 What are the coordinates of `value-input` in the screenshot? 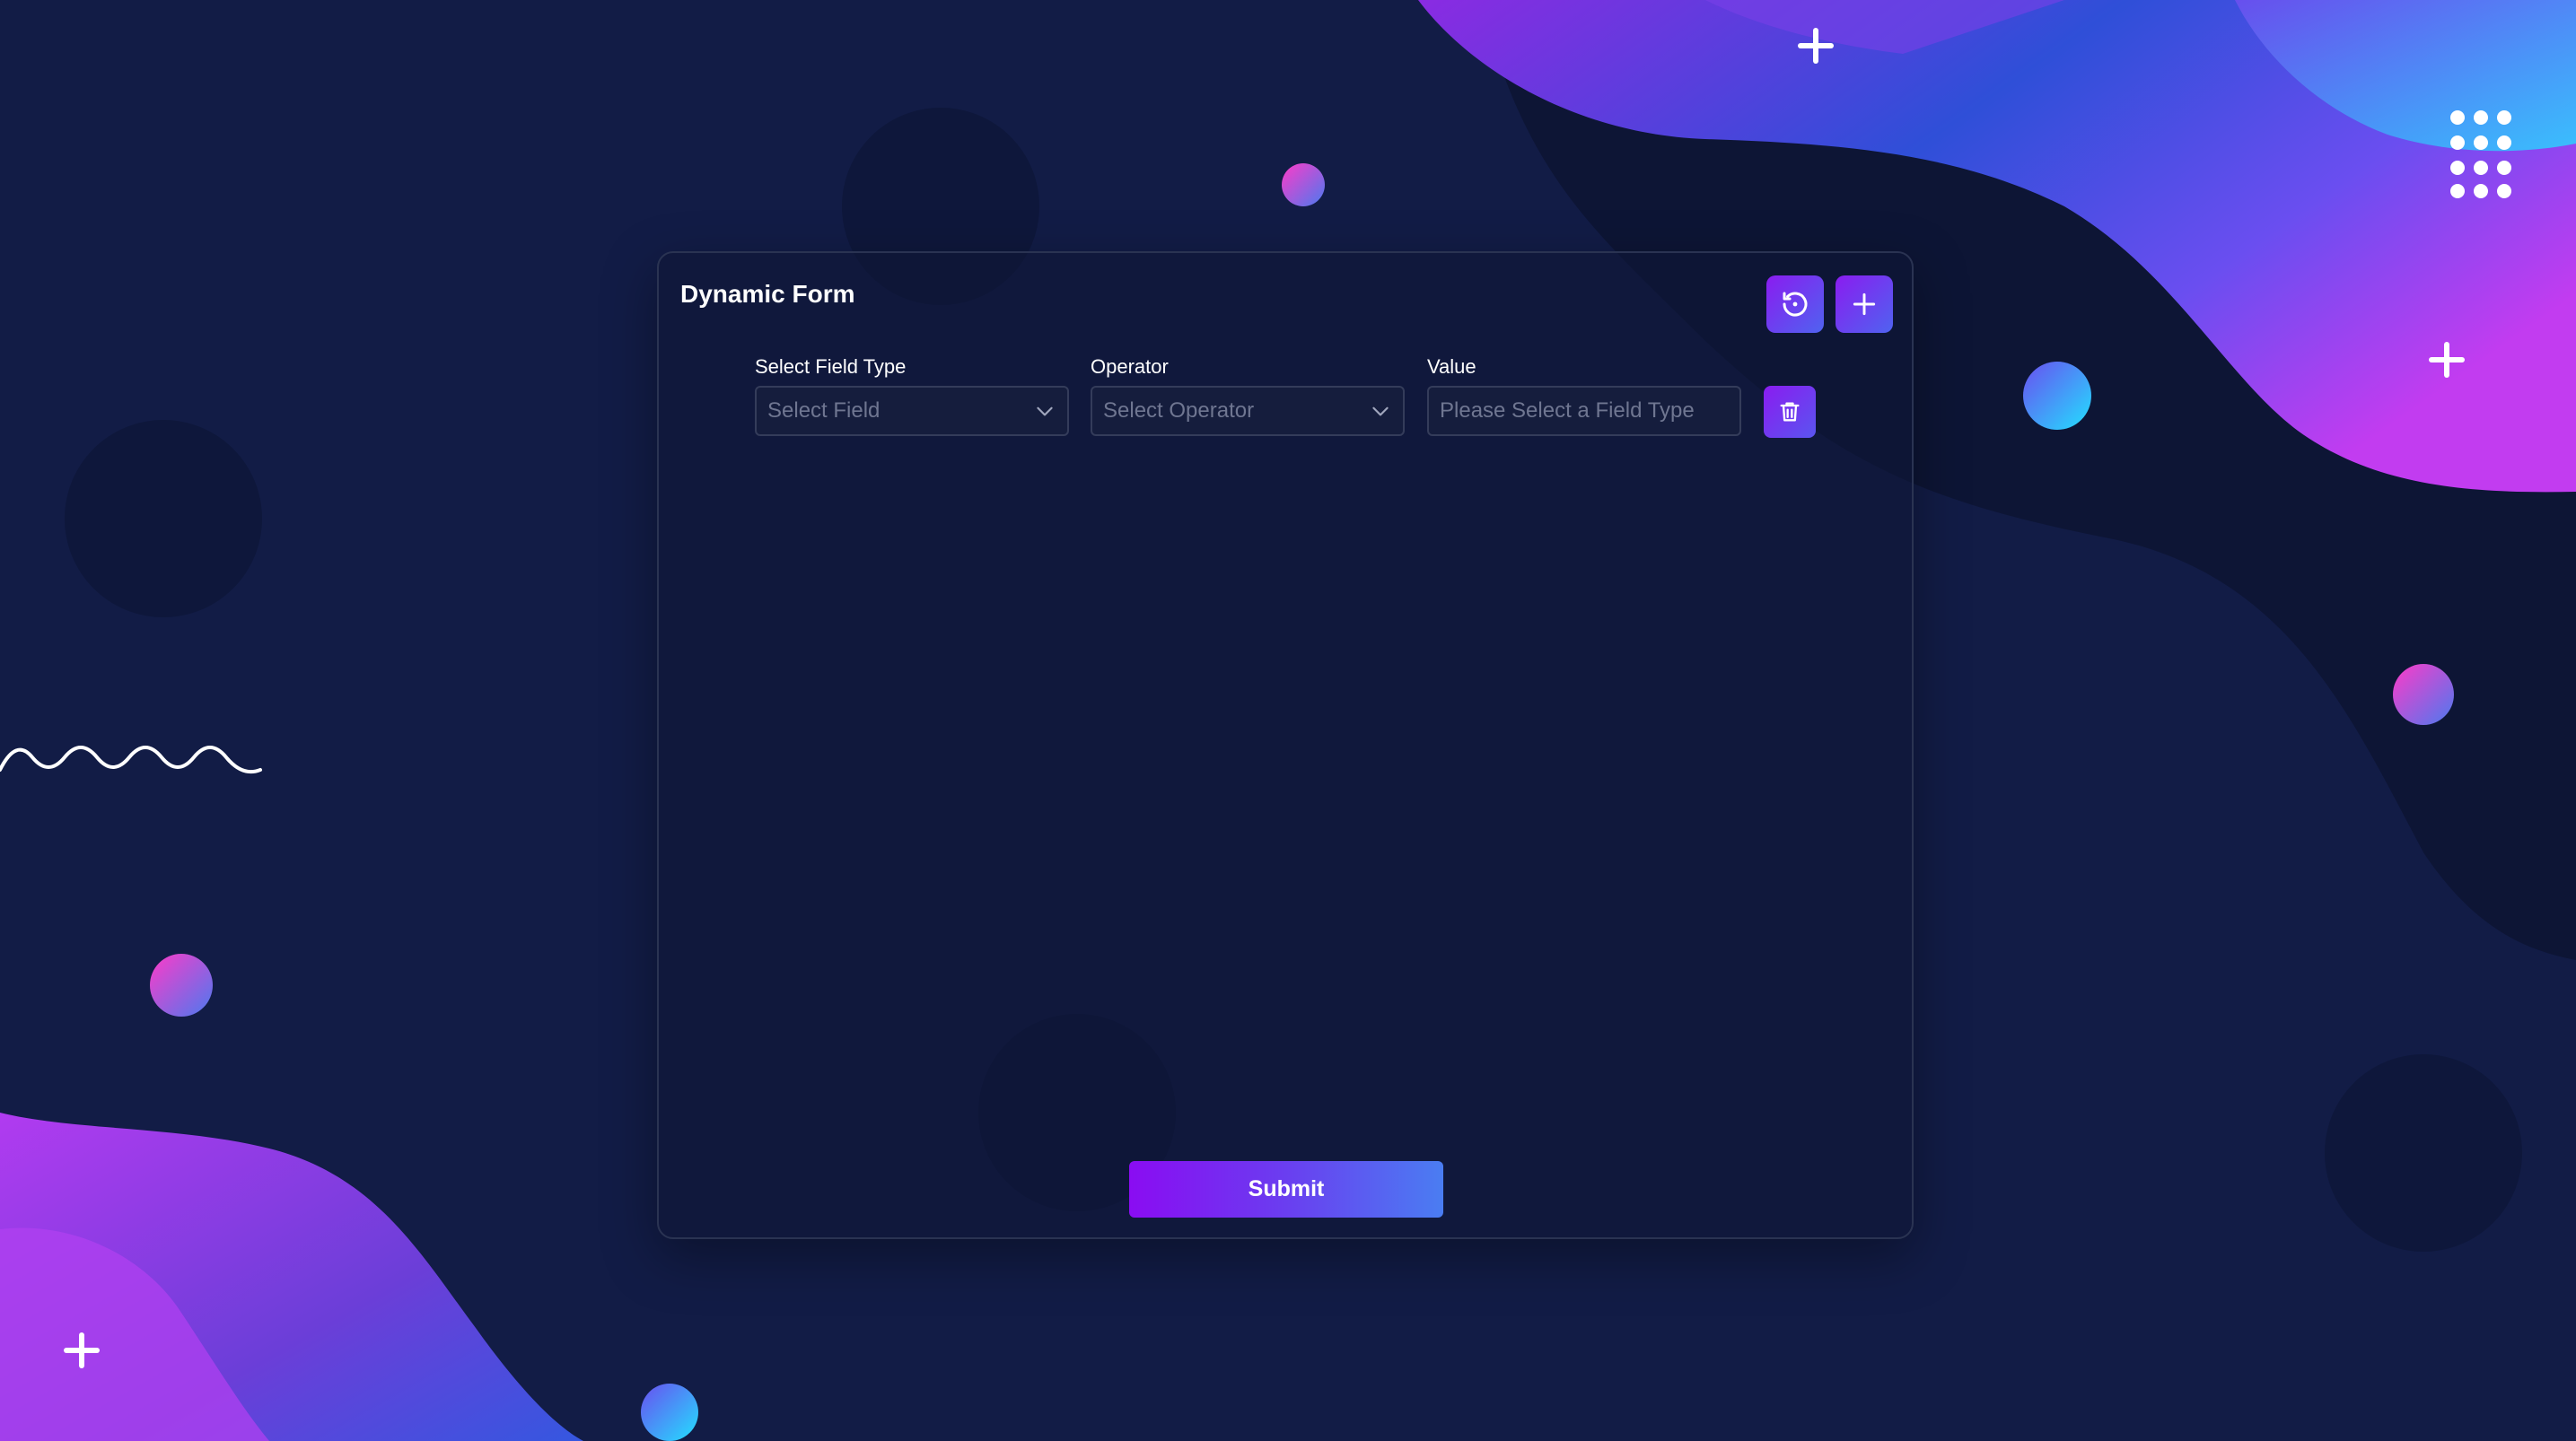 It's located at (1584, 411).